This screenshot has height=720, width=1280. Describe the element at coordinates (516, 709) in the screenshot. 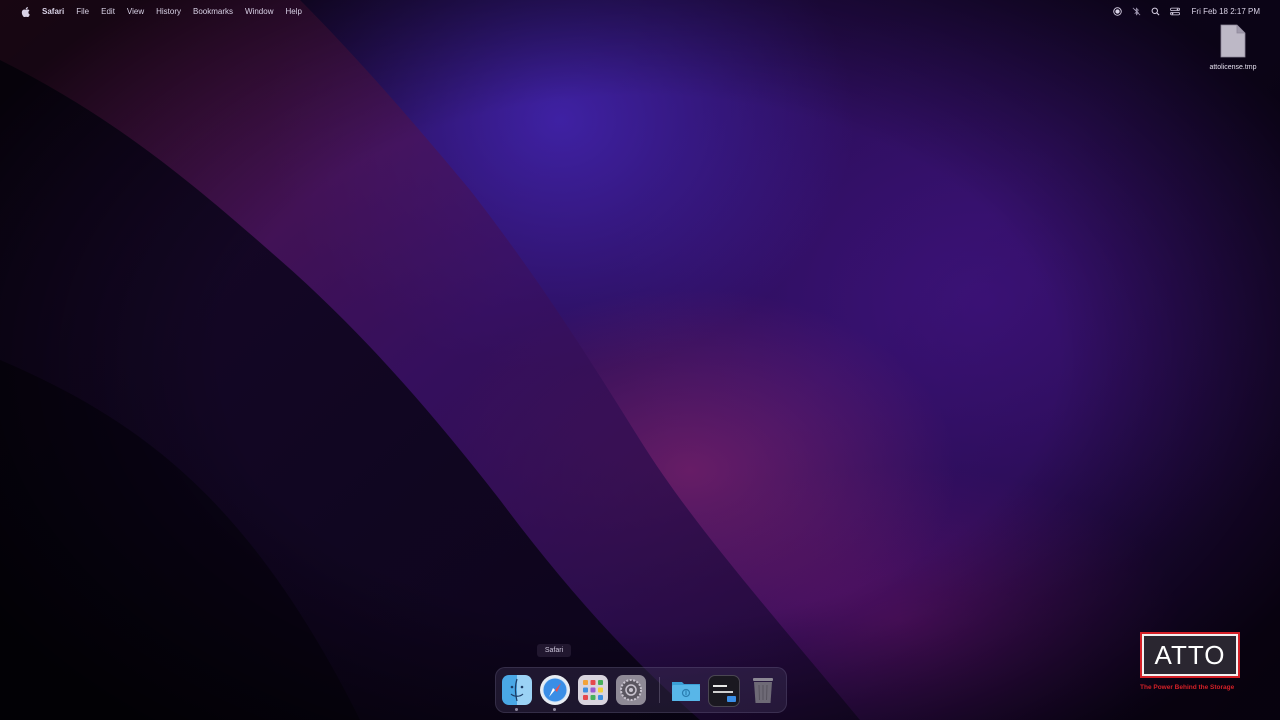

I see `finder-running-indicator` at that location.